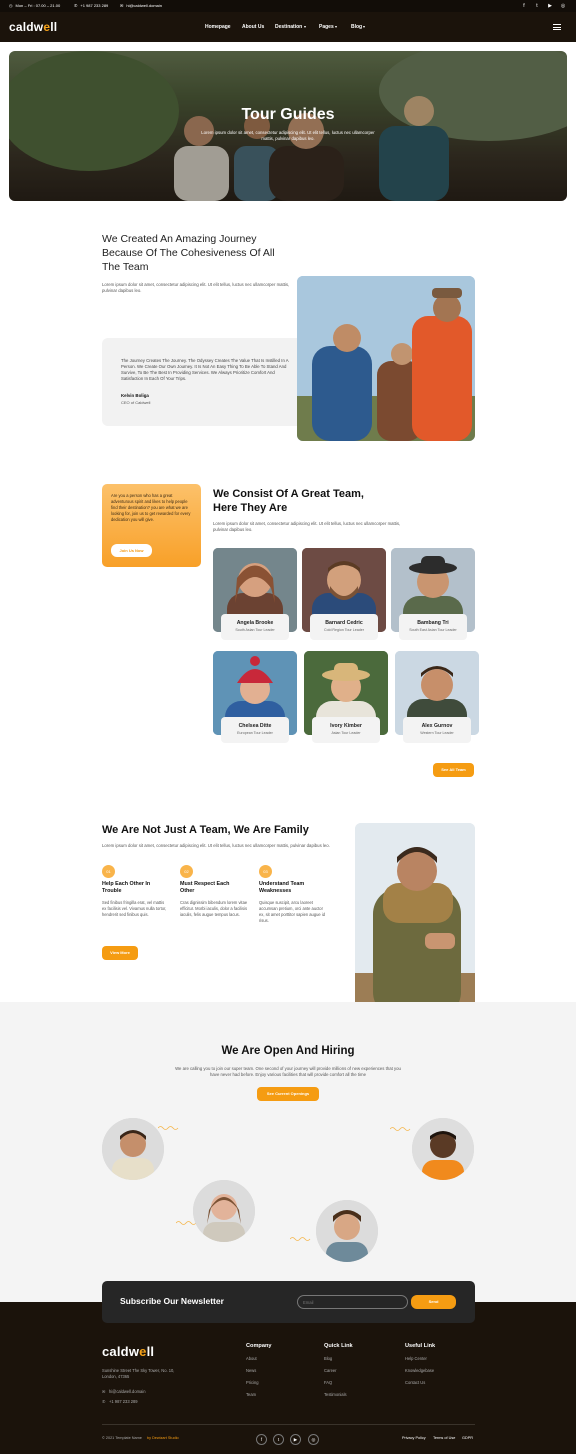 The height and width of the screenshot is (1454, 576). What do you see at coordinates (400, 1129) in the screenshot?
I see `decor-squiggle` at bounding box center [400, 1129].